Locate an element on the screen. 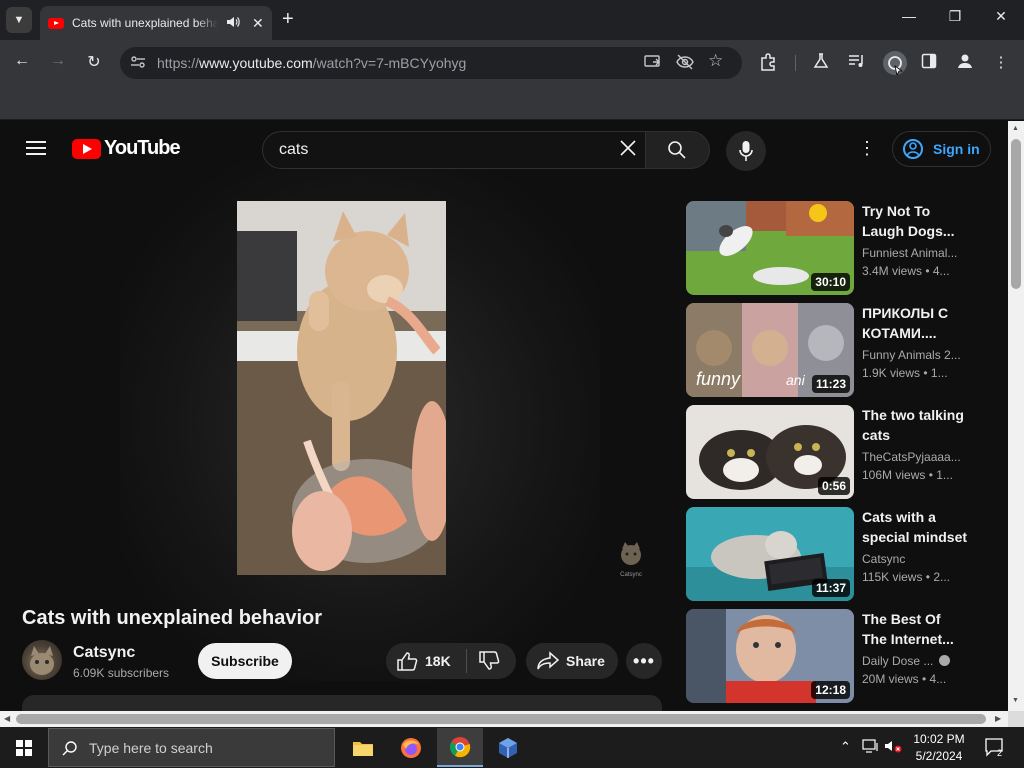 This screenshot has height=768, width=1024. restore-button: ❐ is located at coordinates (955, 16).